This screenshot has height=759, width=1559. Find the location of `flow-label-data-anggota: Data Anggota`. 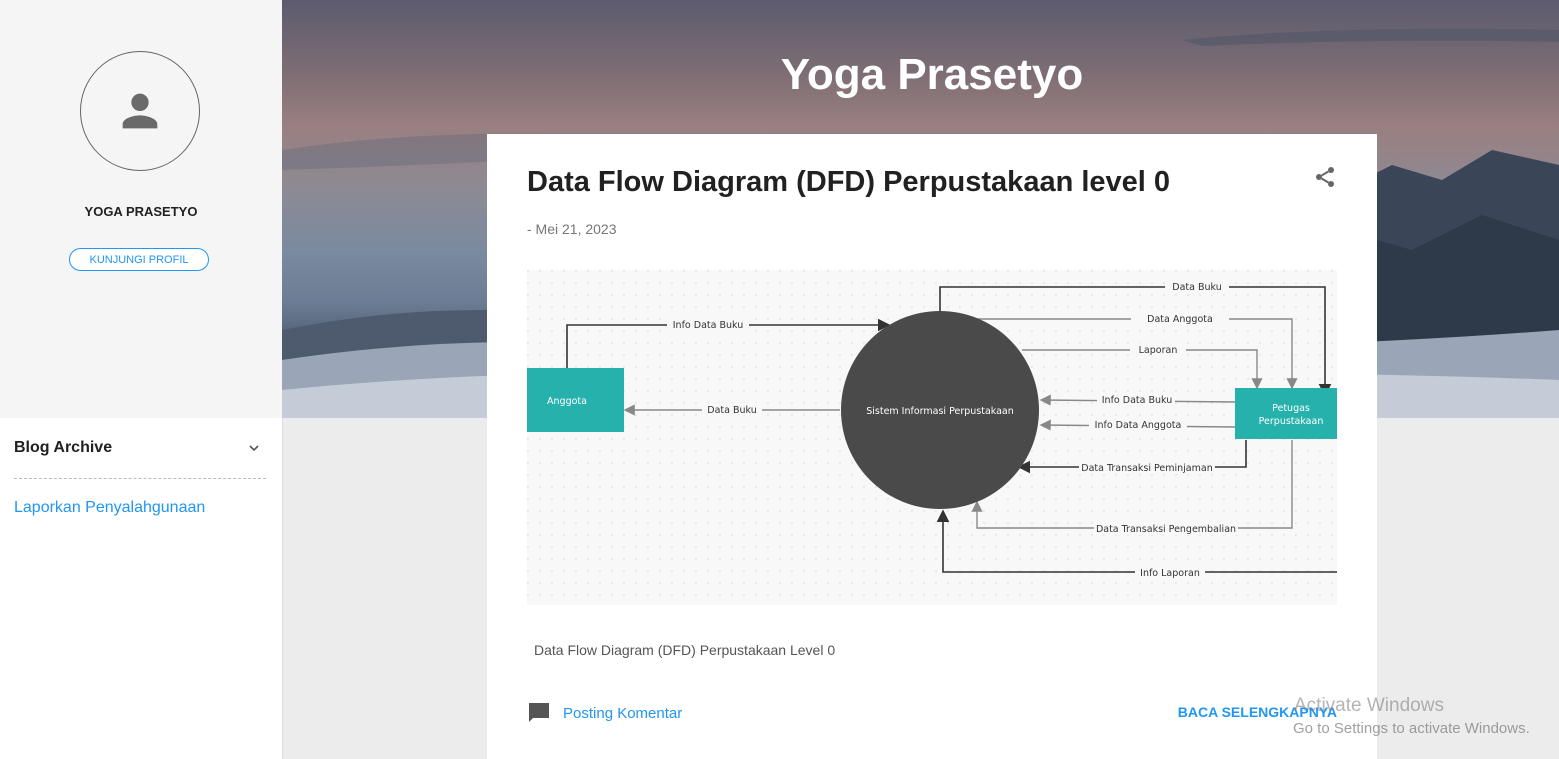

flow-label-data-anggota: Data Anggota is located at coordinates (1180, 319).